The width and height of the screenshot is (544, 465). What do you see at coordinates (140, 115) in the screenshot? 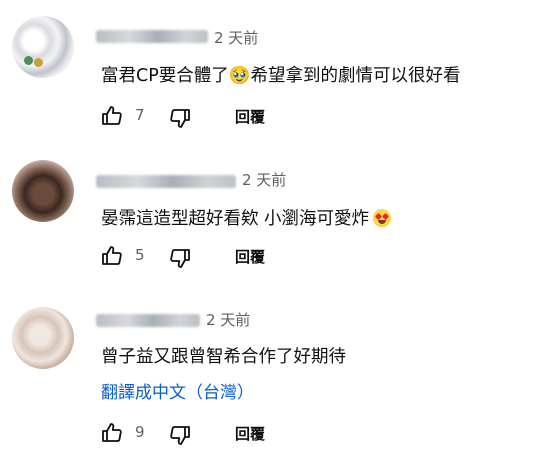
I see `like-count: 7` at bounding box center [140, 115].